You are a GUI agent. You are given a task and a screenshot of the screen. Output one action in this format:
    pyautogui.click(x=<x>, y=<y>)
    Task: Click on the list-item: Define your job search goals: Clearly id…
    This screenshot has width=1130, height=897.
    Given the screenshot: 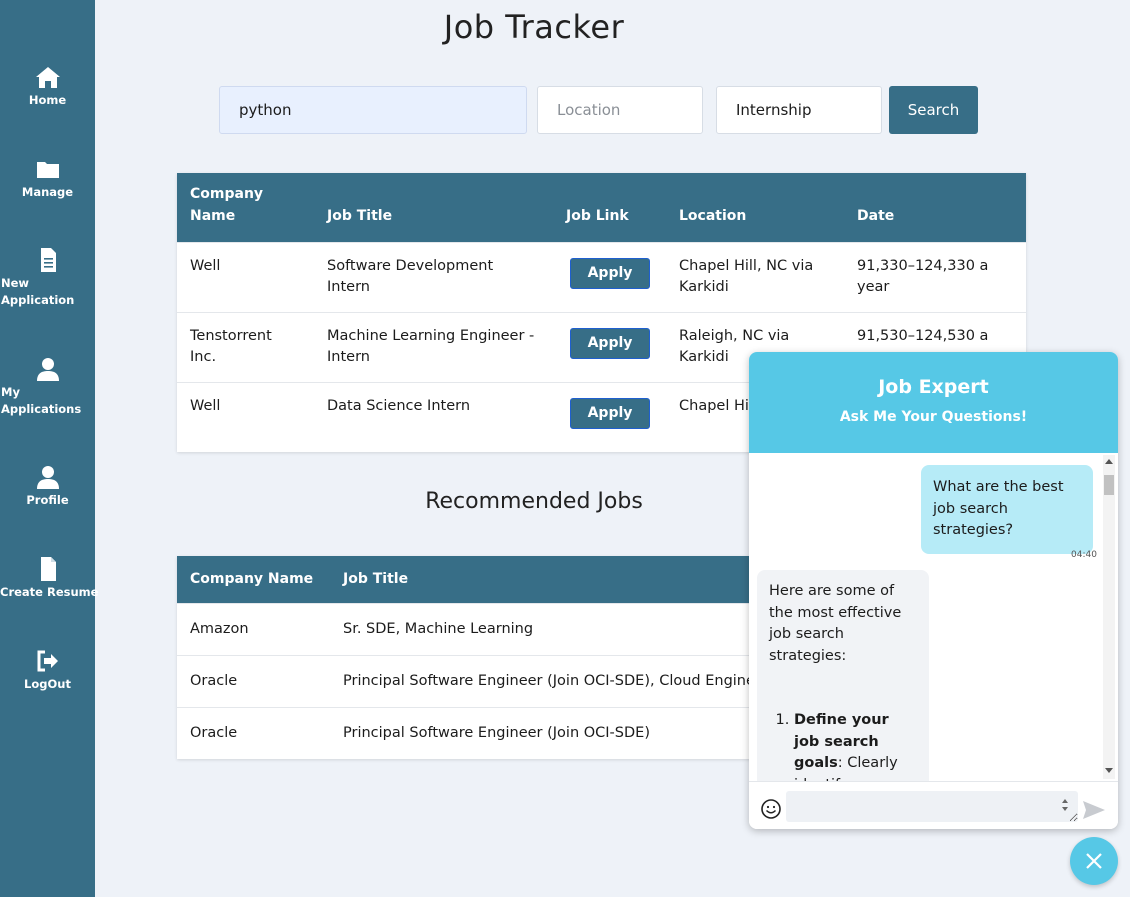 What is the action you would take?
    pyautogui.click(x=855, y=745)
    